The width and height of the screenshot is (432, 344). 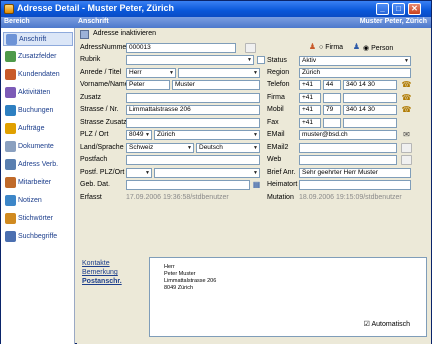 What do you see at coordinates (148, 85) in the screenshot?
I see `vorname-field: Peter` at bounding box center [148, 85].